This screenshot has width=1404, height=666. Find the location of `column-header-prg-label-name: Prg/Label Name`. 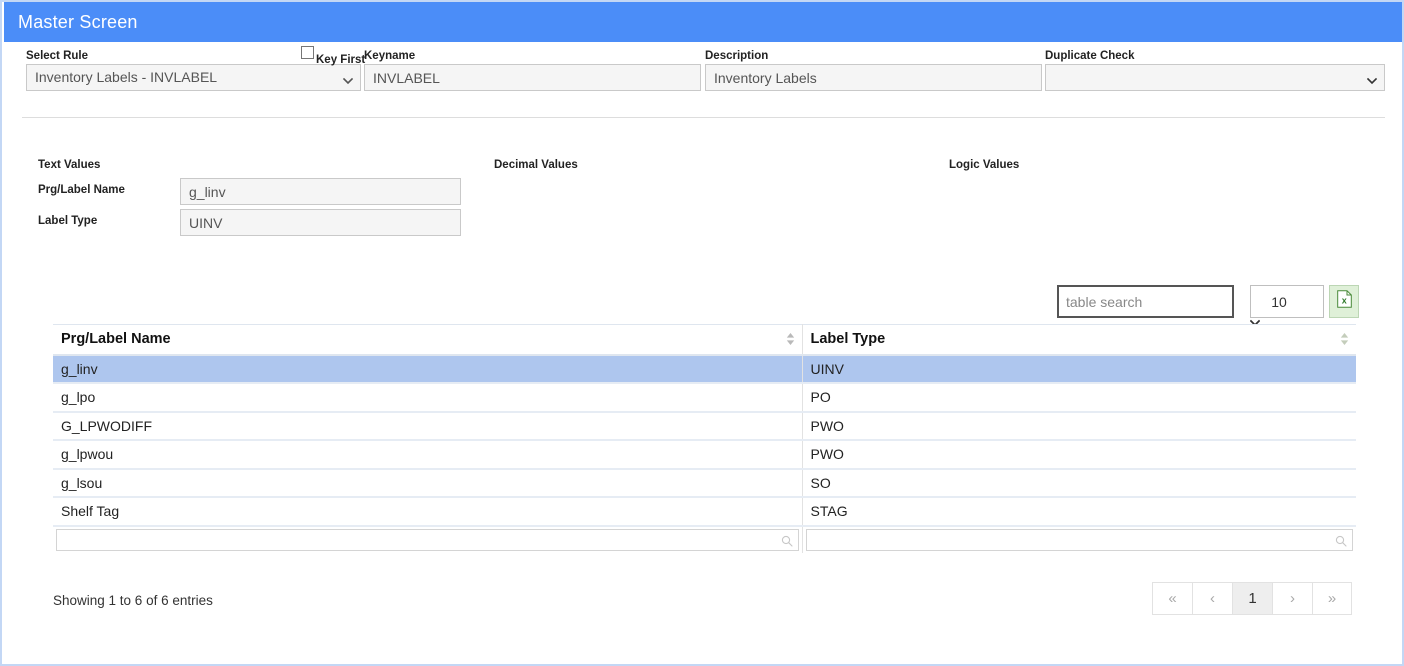

column-header-prg-label-name: Prg/Label Name is located at coordinates (428, 340).